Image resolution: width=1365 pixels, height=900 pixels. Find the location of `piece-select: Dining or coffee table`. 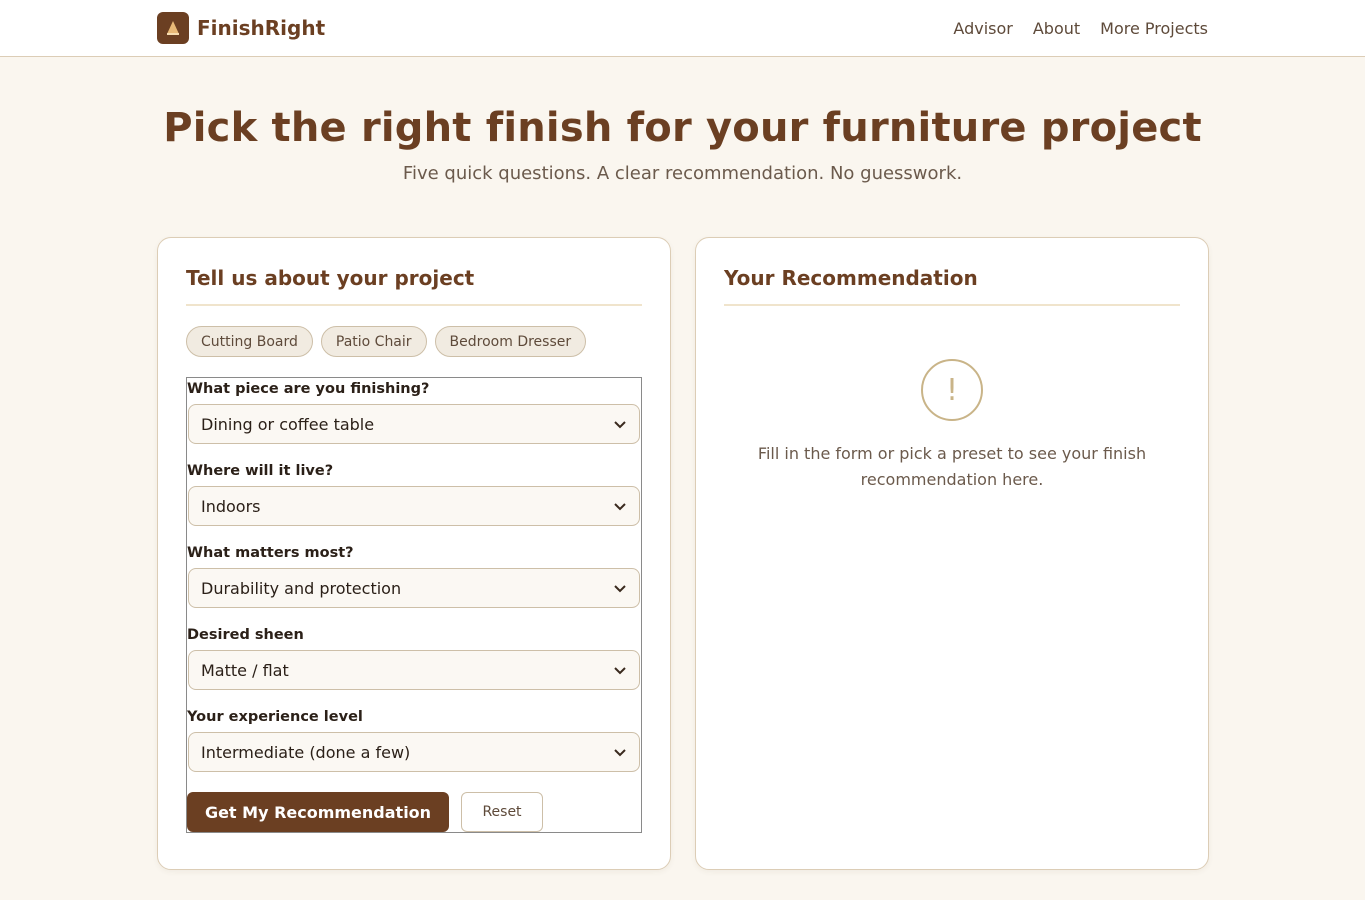

piece-select: Dining or coffee table is located at coordinates (414, 424).